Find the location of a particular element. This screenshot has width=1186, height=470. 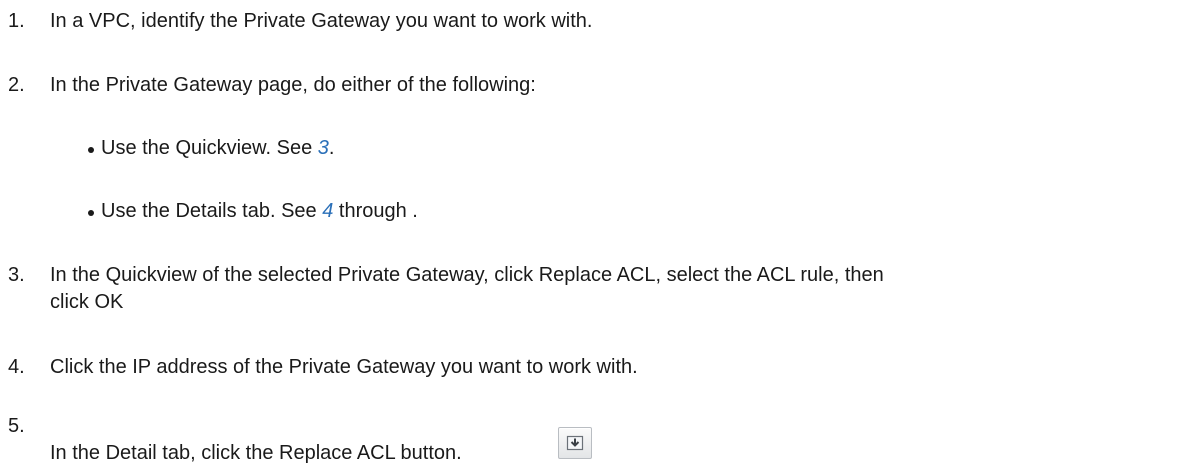

step-4-link: 4 is located at coordinates (327, 211).